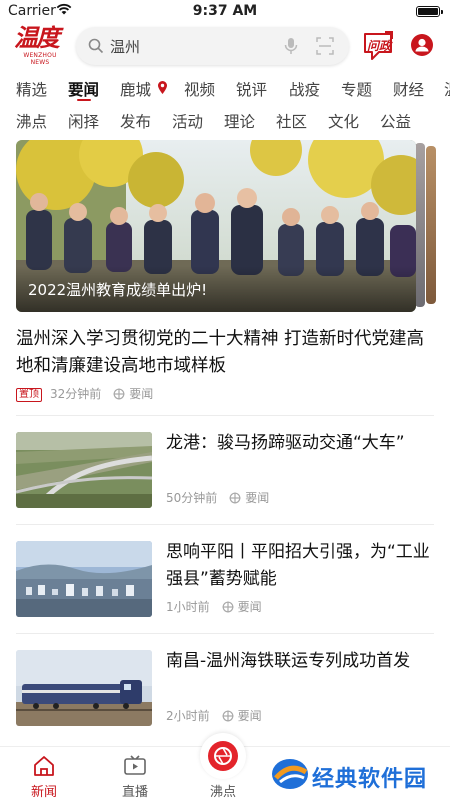 The image size is (450, 800). I want to click on bottom-nav: 新闻 直播 沸点 经典软件园, so click(225, 766).